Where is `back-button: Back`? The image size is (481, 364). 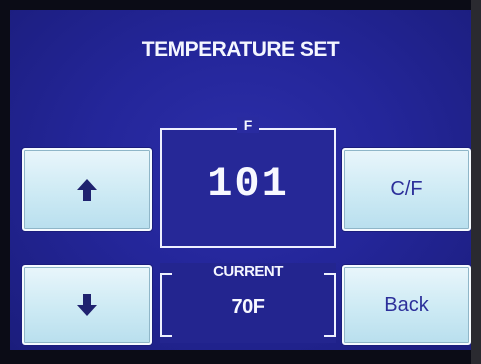 back-button: Back is located at coordinates (406, 305).